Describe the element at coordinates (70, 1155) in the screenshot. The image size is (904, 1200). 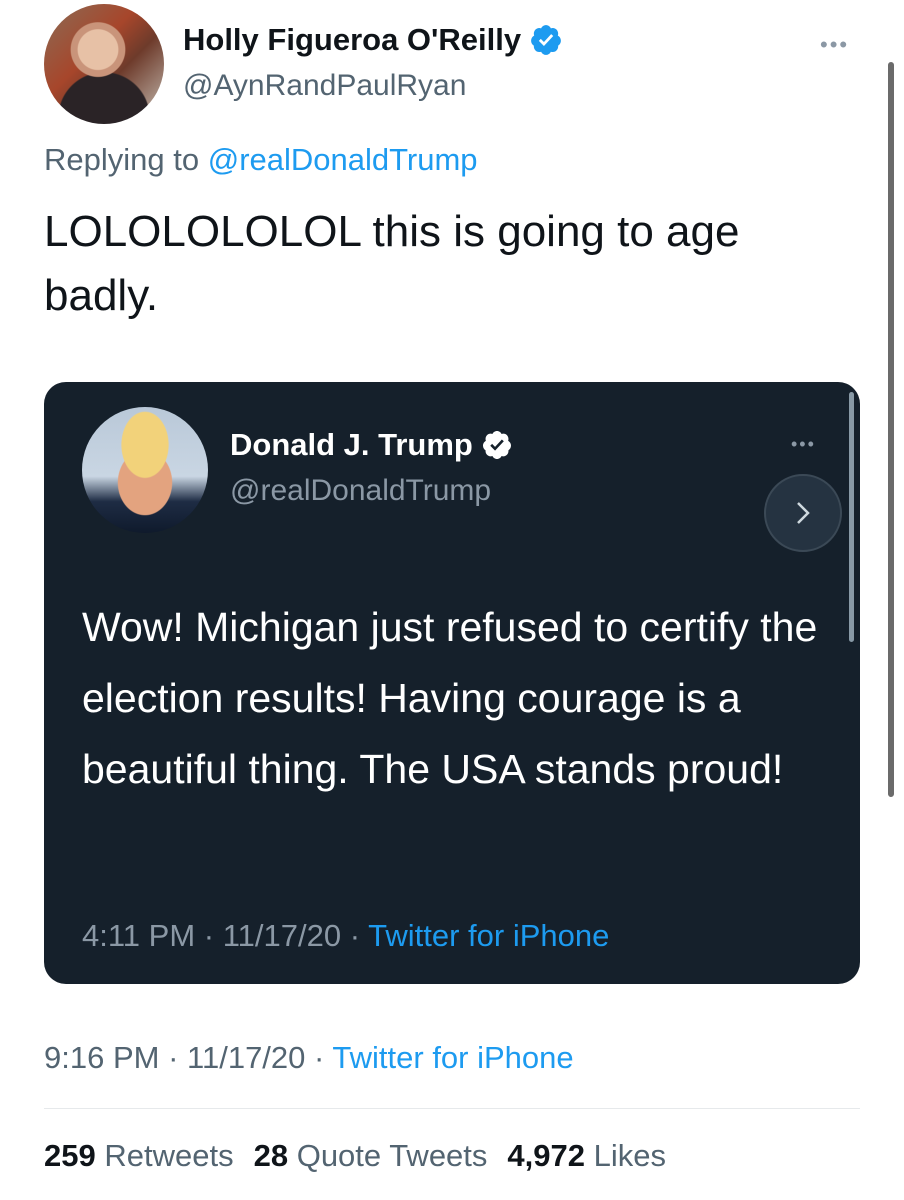
I see `retweets-count: 259` at that location.